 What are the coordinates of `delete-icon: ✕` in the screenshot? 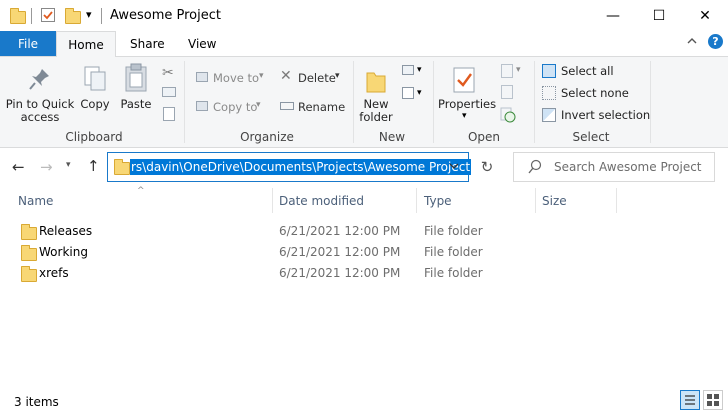 It's located at (286, 76).